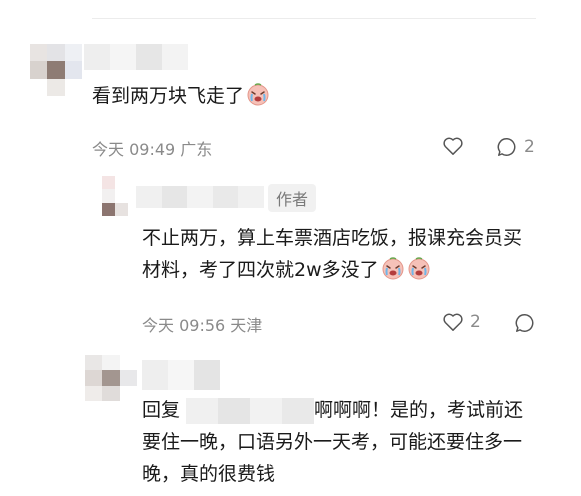  I want to click on comment-body: 啊啊啊！是的，考试前还要住一晚，口语另外一天考，可能还要住多一晚，真的很费钱, so click(333, 442).